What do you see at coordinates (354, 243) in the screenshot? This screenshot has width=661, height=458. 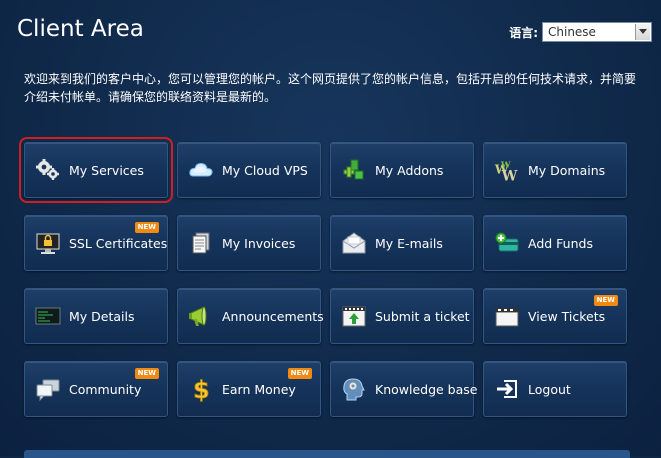 I see `envelope-icon` at bounding box center [354, 243].